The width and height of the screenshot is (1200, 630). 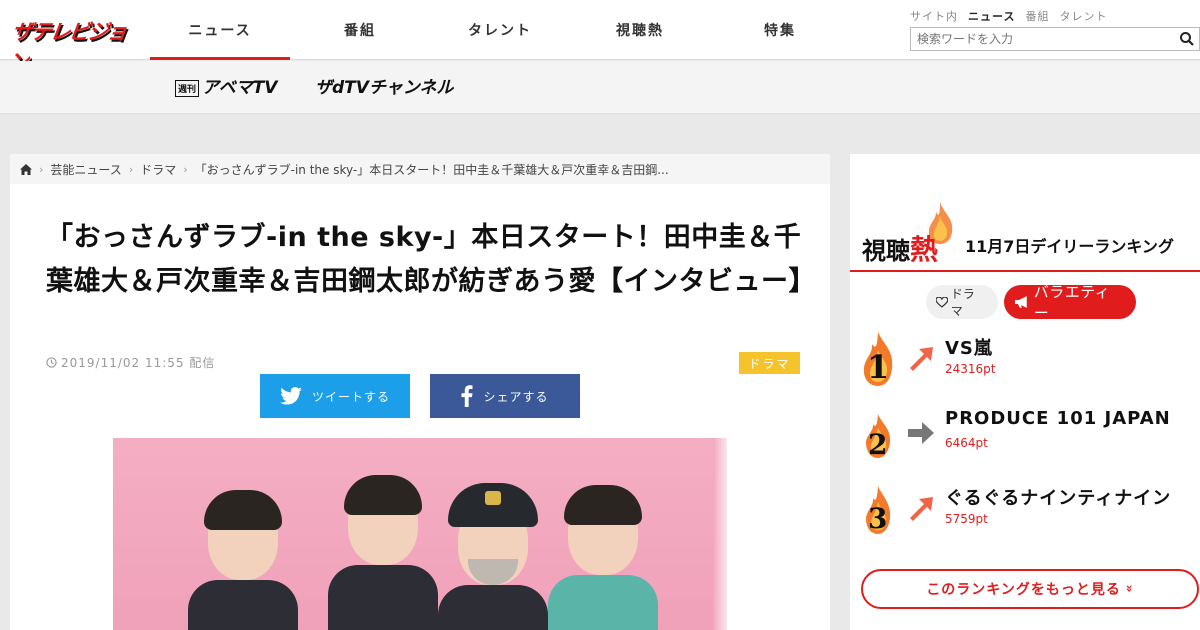 I want to click on search-box, so click(x=1055, y=39).